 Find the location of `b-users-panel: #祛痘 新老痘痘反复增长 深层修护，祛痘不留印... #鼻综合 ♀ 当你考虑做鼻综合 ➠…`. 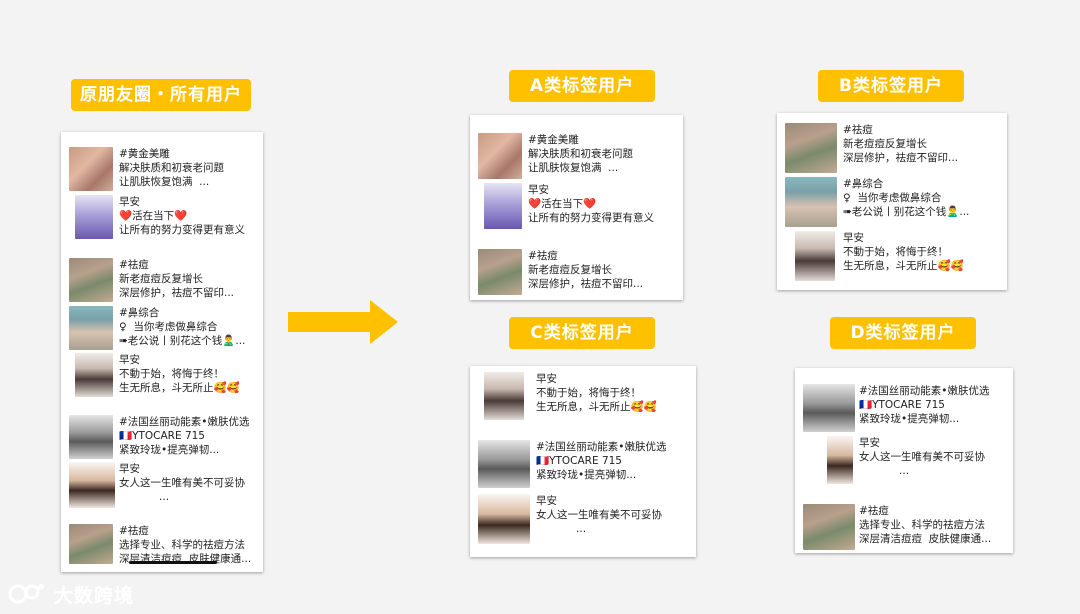

b-users-panel: #祛痘 新老痘痘反复增长 深层修护，祛痘不留印... #鼻综合 ♀ 当你考虑做鼻综合 ➠… is located at coordinates (892, 201).